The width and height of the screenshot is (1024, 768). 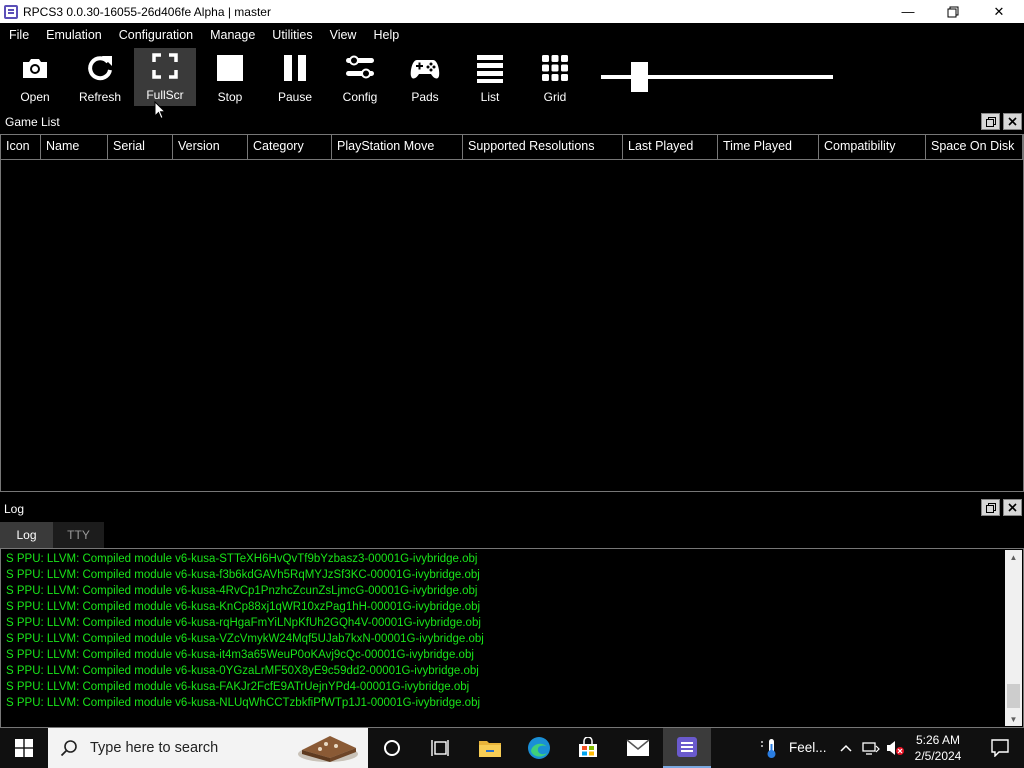 I want to click on thermometer-icon, so click(x=768, y=748).